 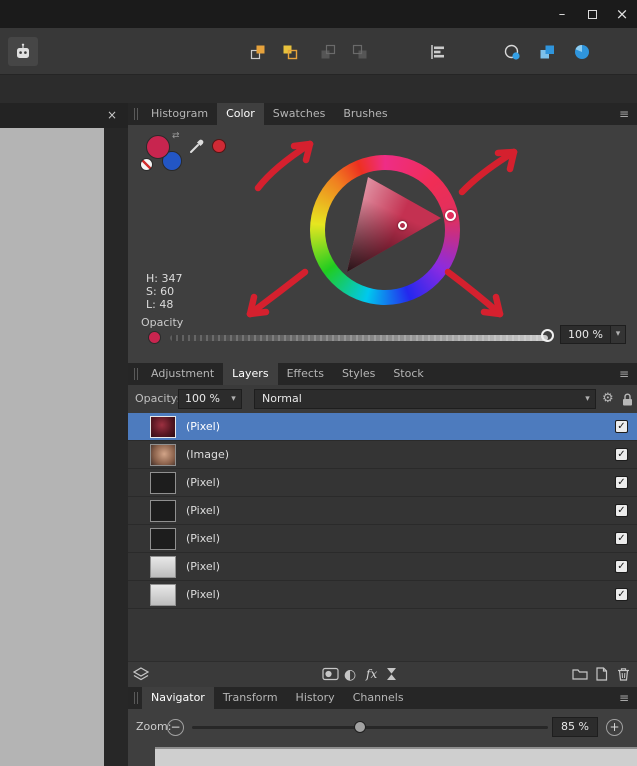 I want to click on tab-history: History, so click(x=315, y=698).